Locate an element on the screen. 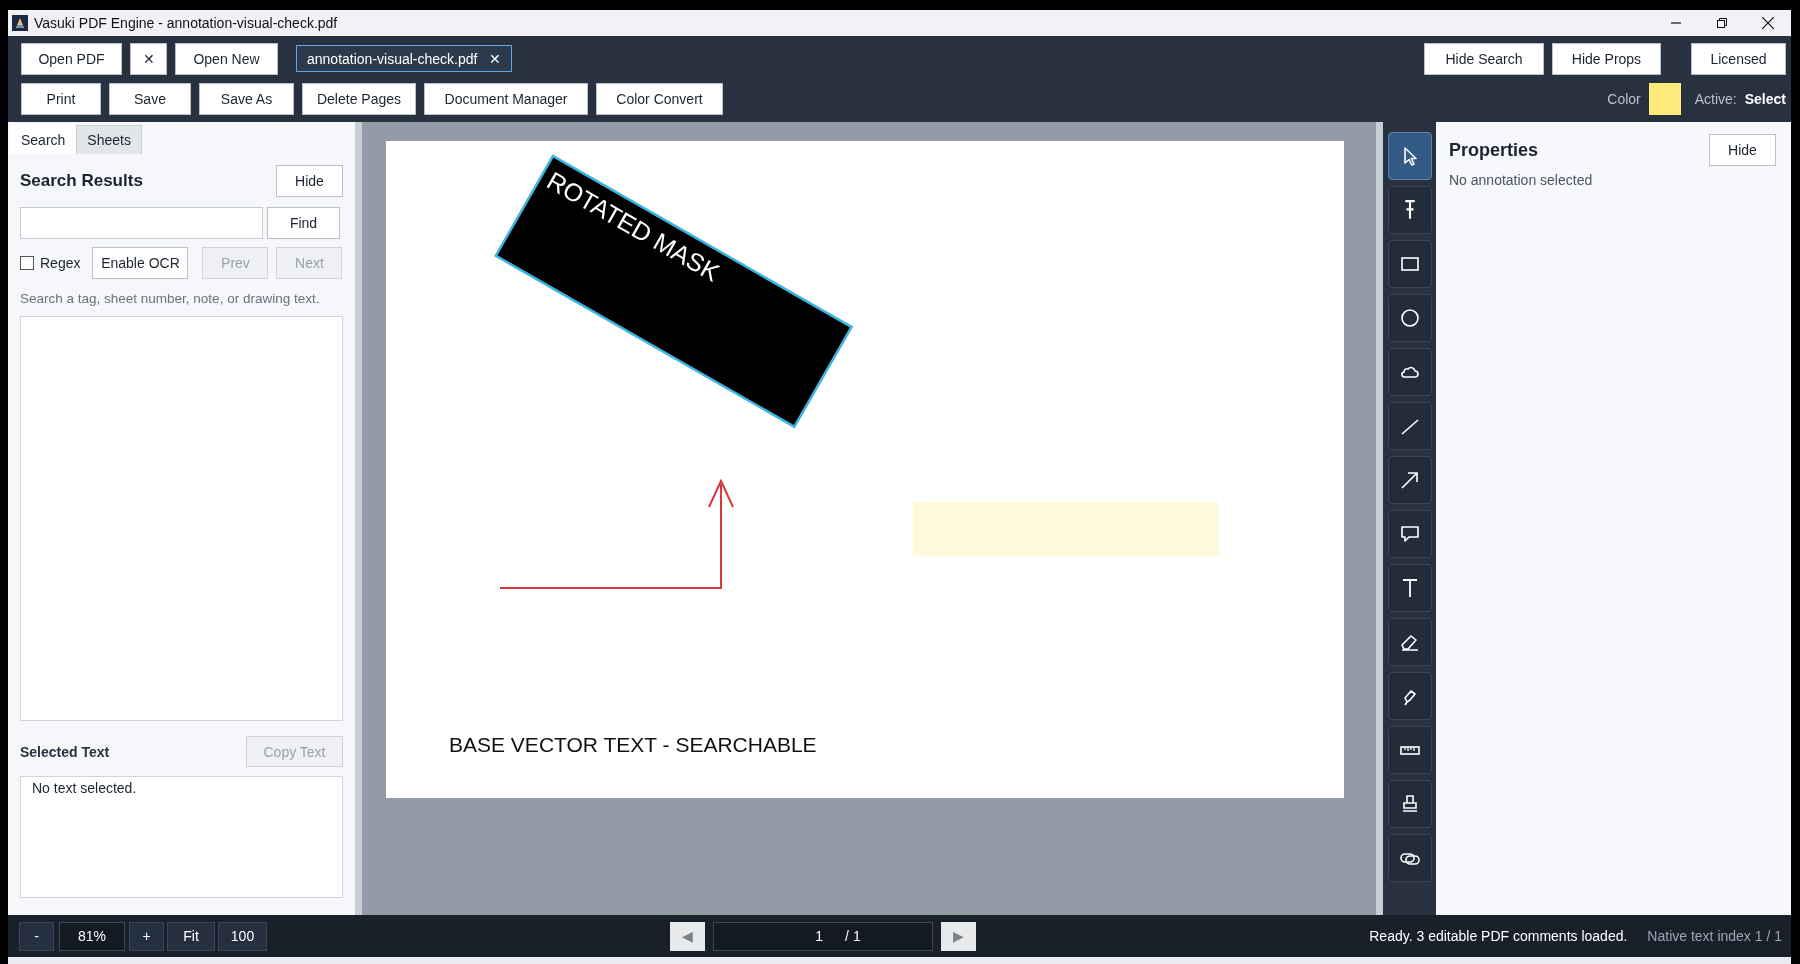  toggle-panel-button: Hide Search is located at coordinates (1484, 58).